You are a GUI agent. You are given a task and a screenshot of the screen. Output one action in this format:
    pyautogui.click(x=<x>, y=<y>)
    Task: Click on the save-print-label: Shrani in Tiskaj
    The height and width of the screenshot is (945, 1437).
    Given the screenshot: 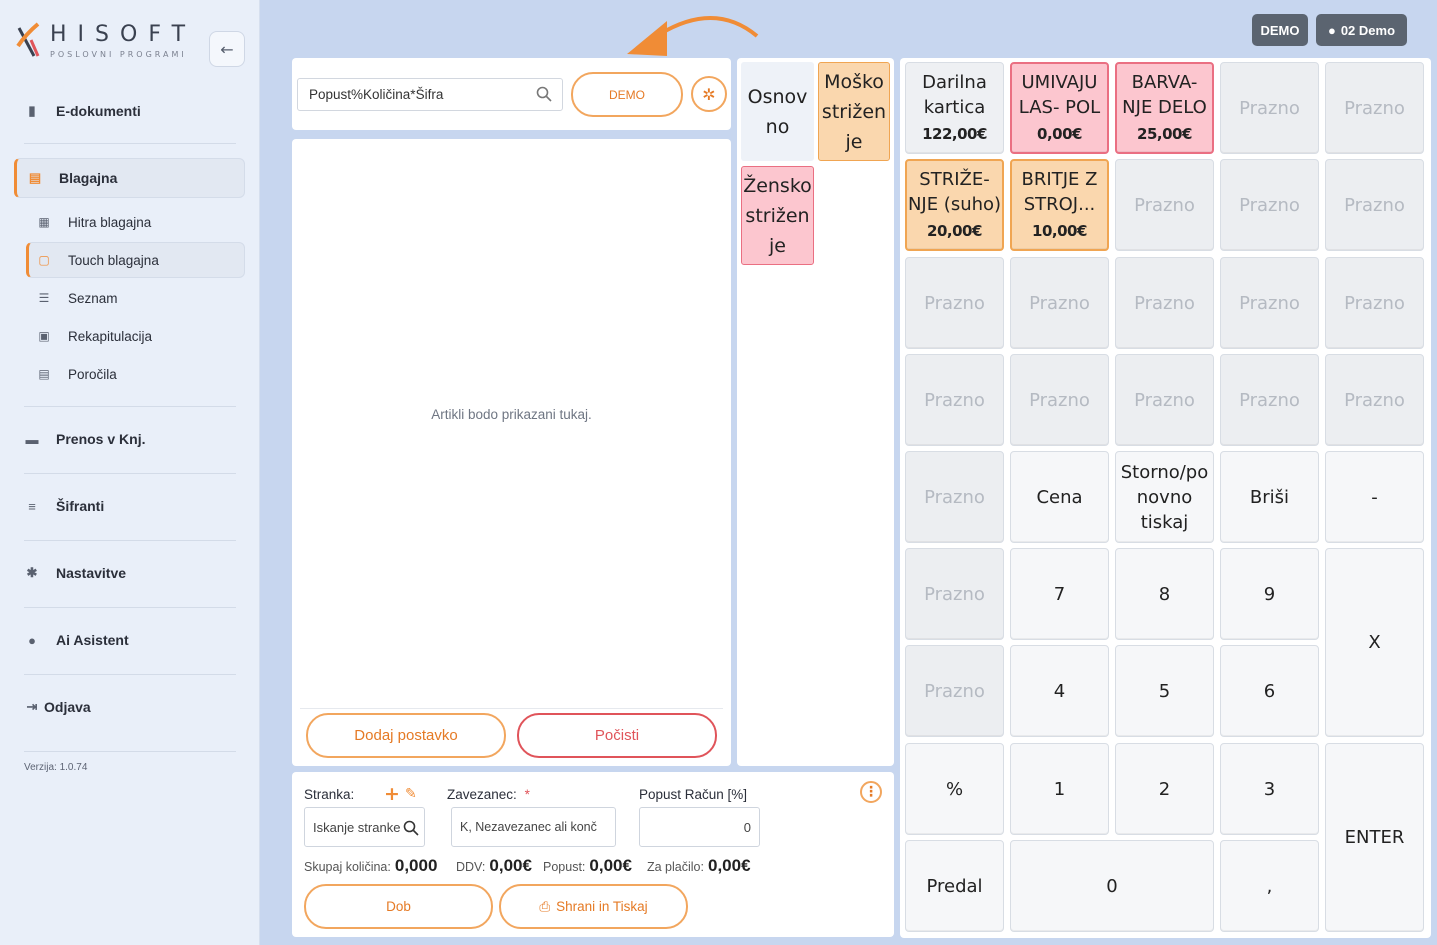 What is the action you would take?
    pyautogui.click(x=602, y=906)
    